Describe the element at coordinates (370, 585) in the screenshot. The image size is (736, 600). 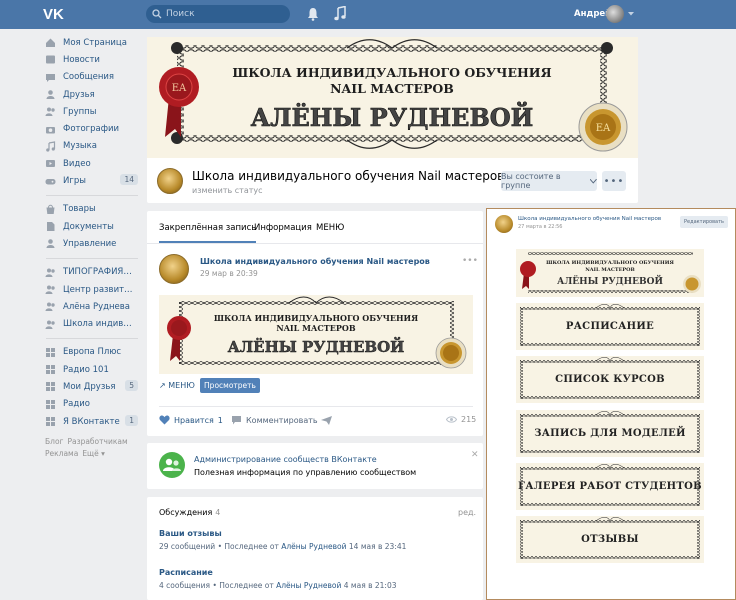
I see `topic-last-time: 4 мая в 21:03` at that location.